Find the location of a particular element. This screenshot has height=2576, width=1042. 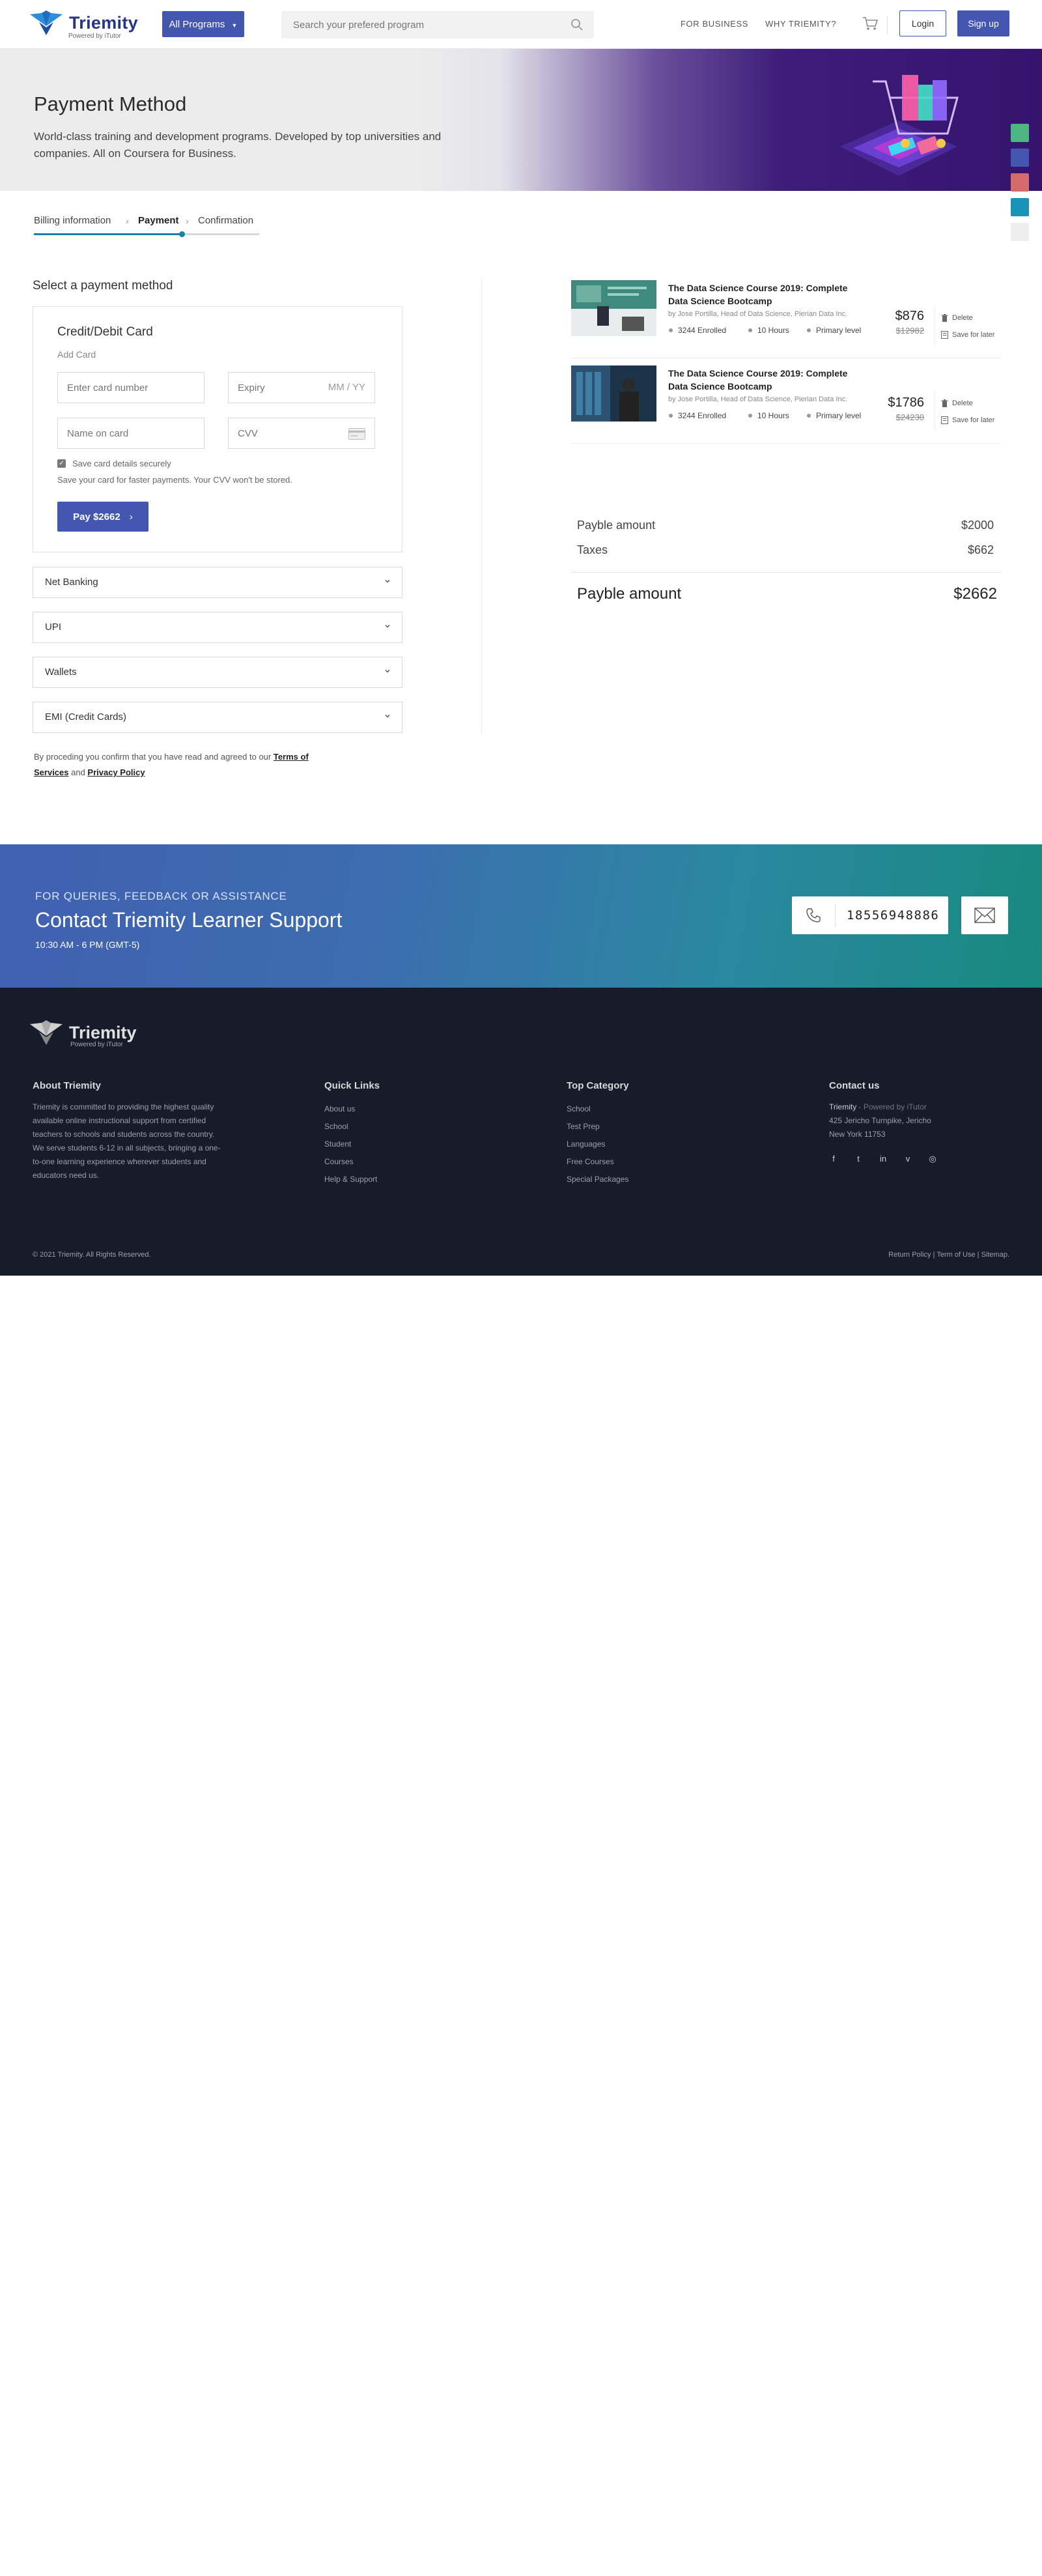

footer-link-help: Help & Support is located at coordinates (352, 1179).